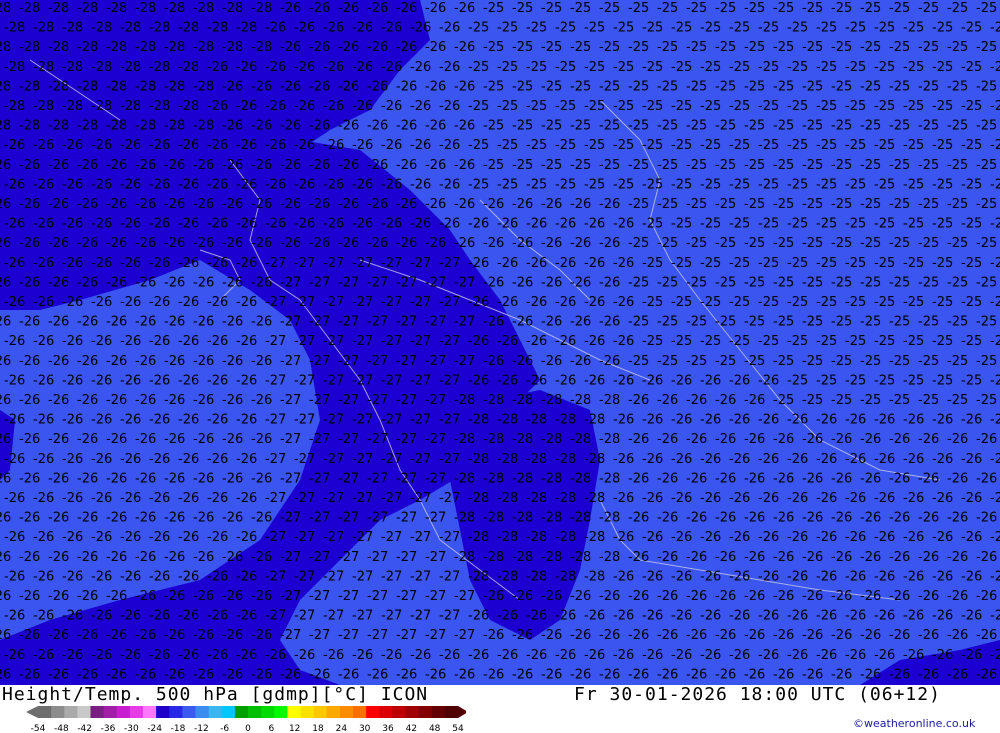  What do you see at coordinates (248, 728) in the screenshot?
I see `legend-tick-label: 0` at bounding box center [248, 728].